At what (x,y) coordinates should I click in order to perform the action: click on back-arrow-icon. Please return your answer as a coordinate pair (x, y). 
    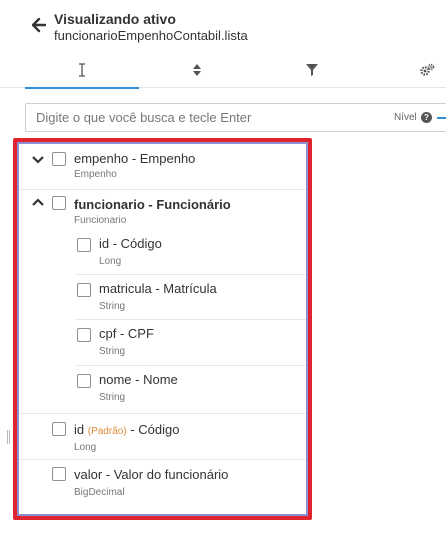
    Looking at the image, I should click on (39, 25).